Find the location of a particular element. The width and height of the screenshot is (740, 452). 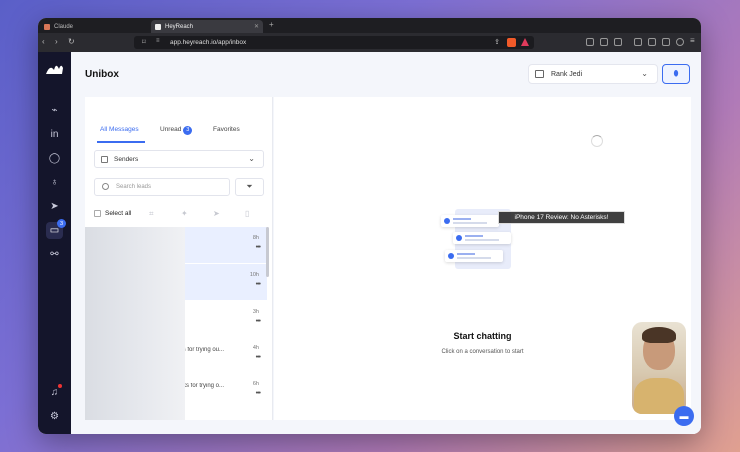

sidebar: ⌁ in ◯ ♁ ➤ ▭ 3 ⚯ ♫ ⚙ is located at coordinates (54, 243).